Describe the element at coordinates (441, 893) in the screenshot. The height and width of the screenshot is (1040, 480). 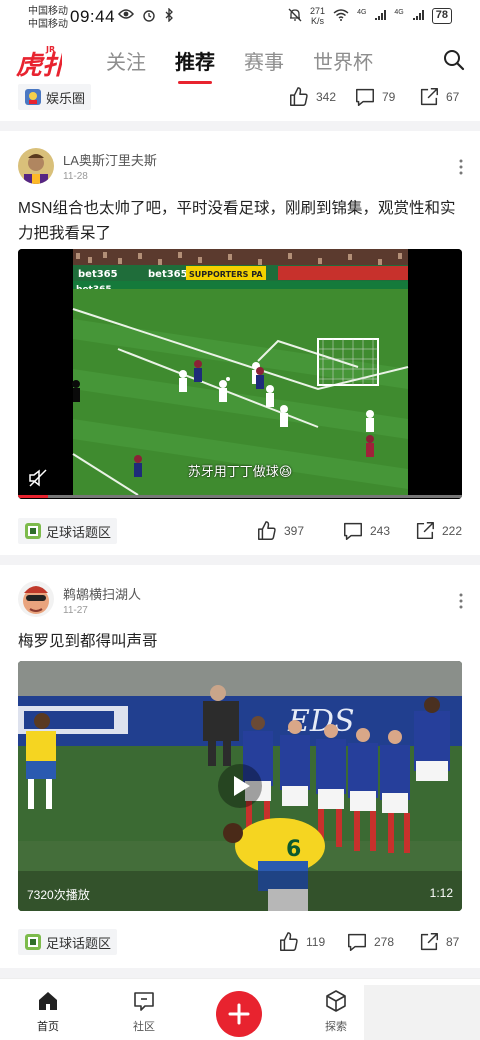
I see `video-duration: 1:12` at that location.